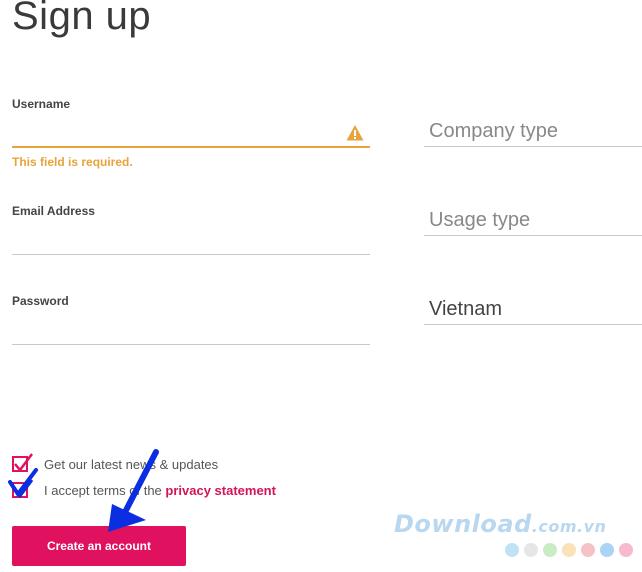 The width and height of the screenshot is (642, 572). I want to click on watermark: Download.com.vn, so click(500, 524).